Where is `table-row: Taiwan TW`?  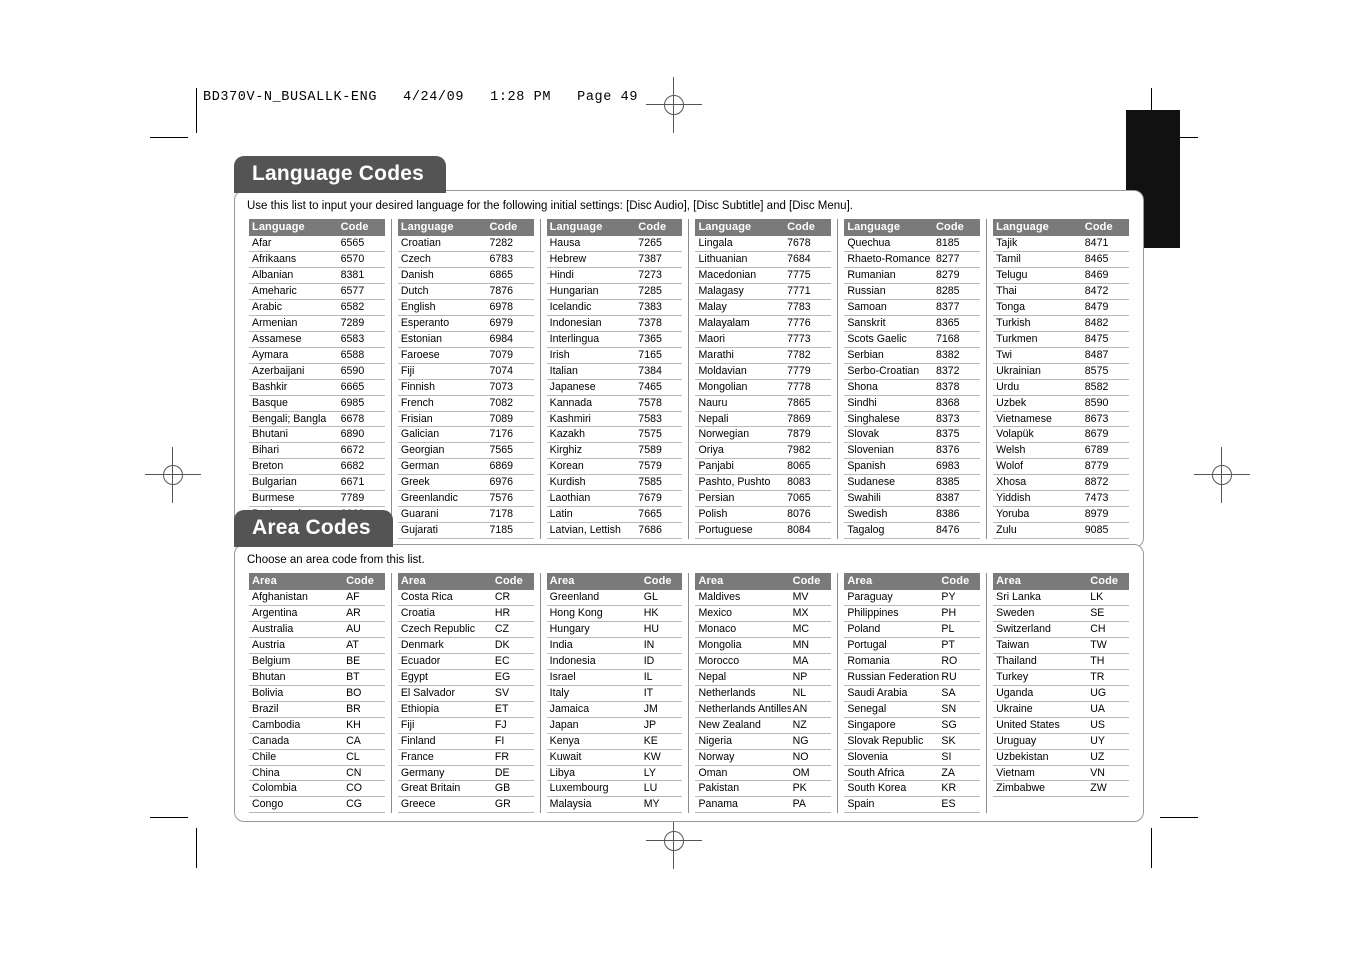
table-row: Taiwan TW is located at coordinates (1061, 646).